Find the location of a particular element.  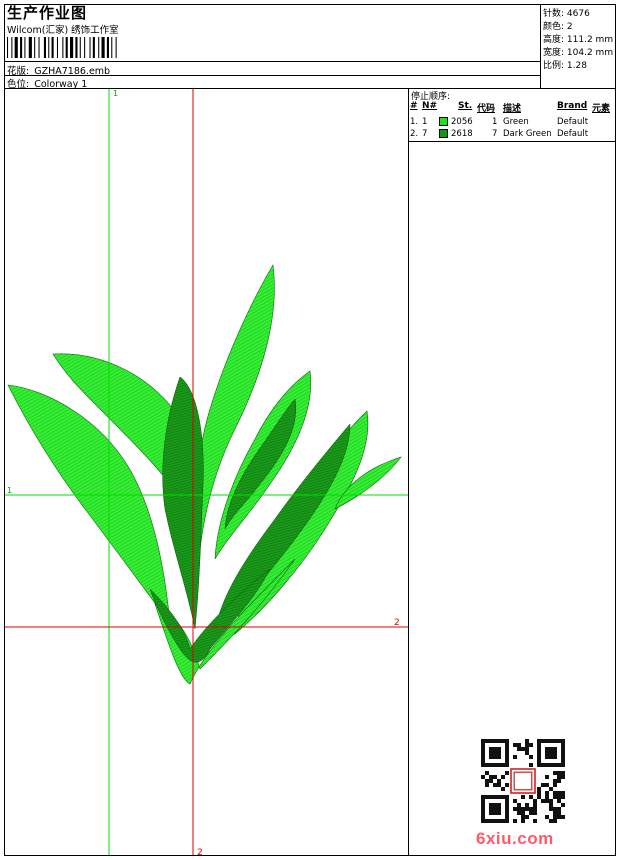

row-1-stitches: 2056 is located at coordinates (462, 122).